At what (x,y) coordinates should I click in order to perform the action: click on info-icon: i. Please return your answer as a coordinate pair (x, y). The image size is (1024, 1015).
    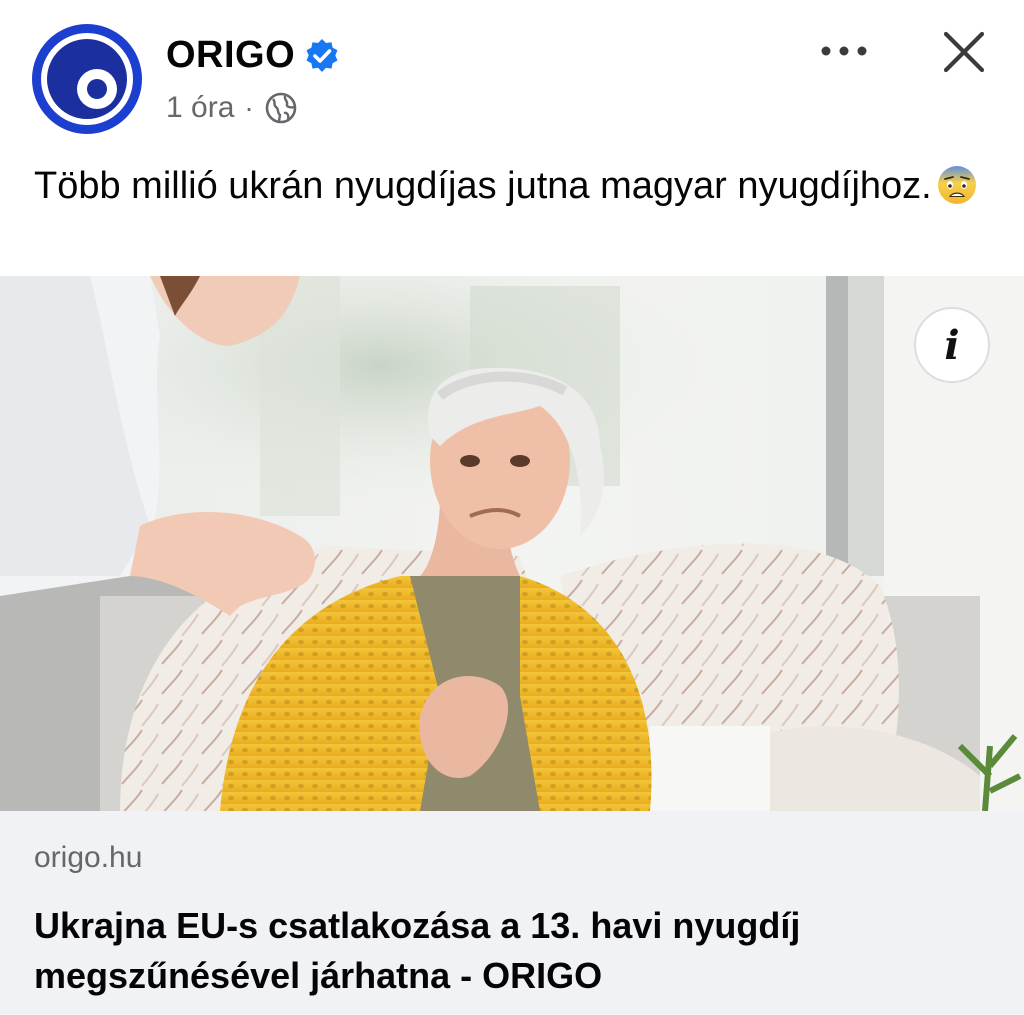
    Looking at the image, I should click on (952, 345).